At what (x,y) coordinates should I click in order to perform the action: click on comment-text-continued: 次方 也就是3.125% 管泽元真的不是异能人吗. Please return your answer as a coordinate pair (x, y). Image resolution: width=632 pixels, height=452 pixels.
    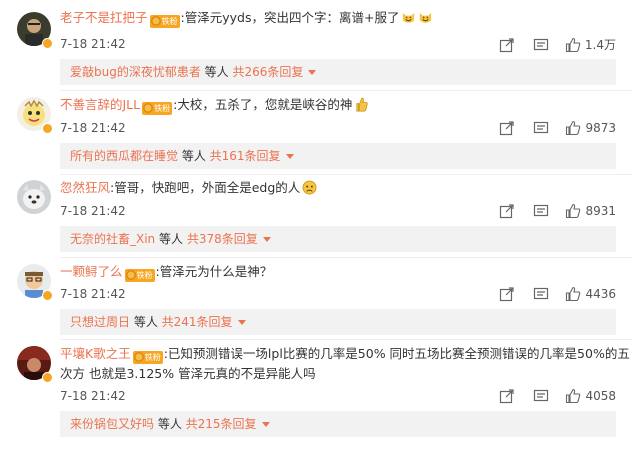
    Looking at the image, I should click on (188, 373).